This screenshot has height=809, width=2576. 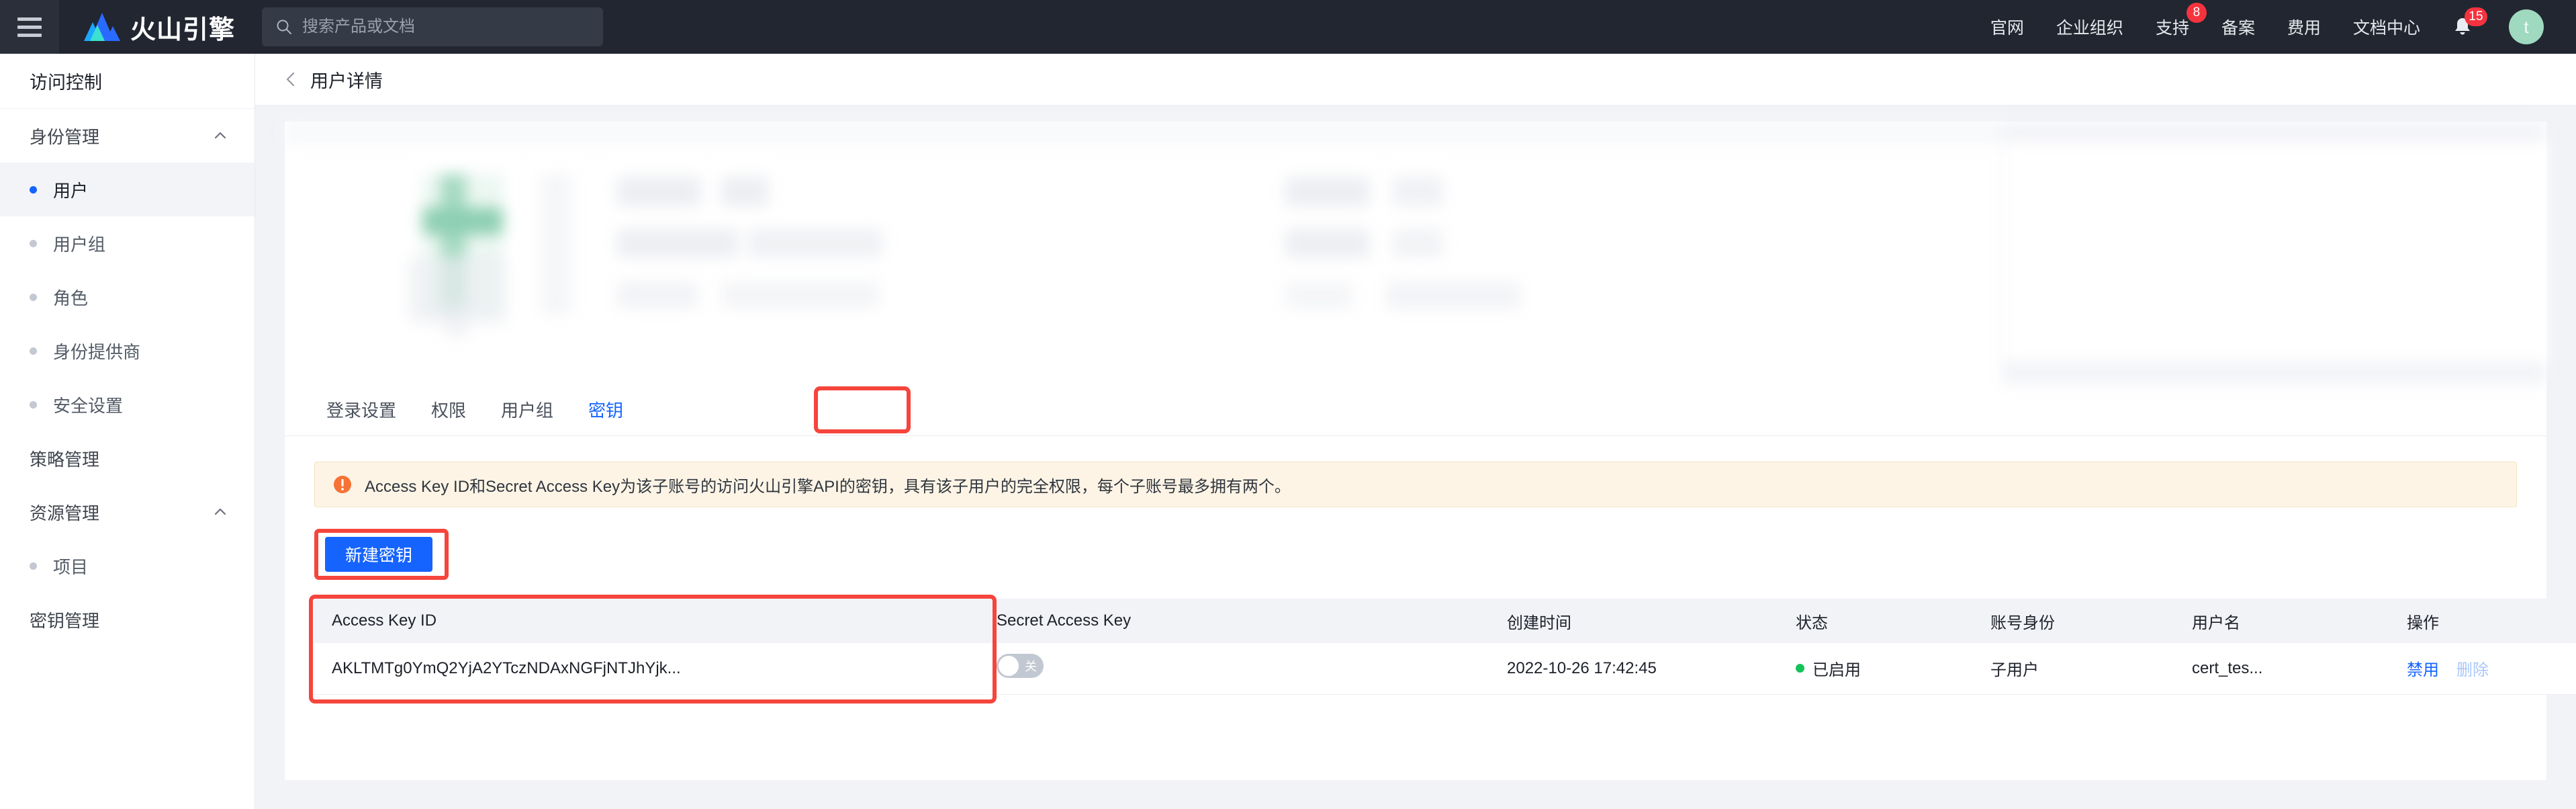 I want to click on sidebar-item-security-settings: 安全设置, so click(x=127, y=404).